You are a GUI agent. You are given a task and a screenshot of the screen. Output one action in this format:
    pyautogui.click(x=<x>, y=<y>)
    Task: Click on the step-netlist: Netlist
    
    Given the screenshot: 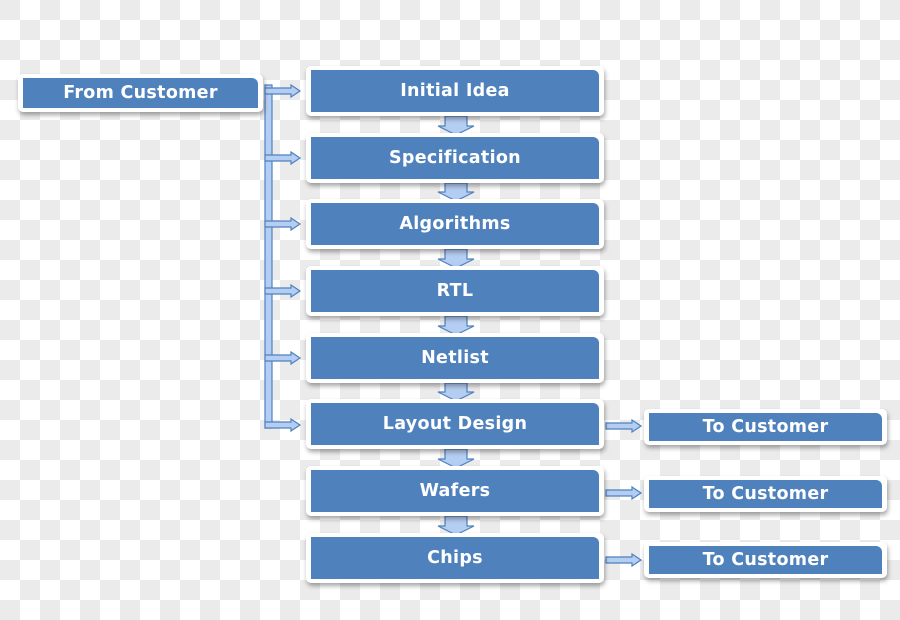 What is the action you would take?
    pyautogui.click(x=455, y=358)
    